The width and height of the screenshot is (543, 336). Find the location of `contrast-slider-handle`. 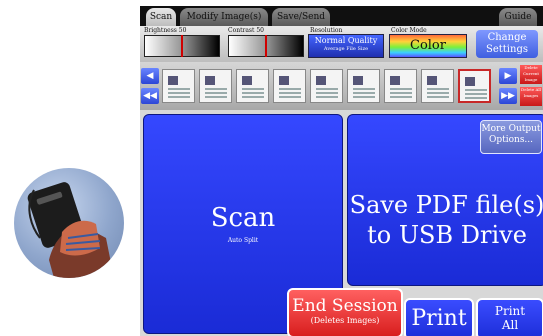

contrast-slider-handle is located at coordinates (266, 46).